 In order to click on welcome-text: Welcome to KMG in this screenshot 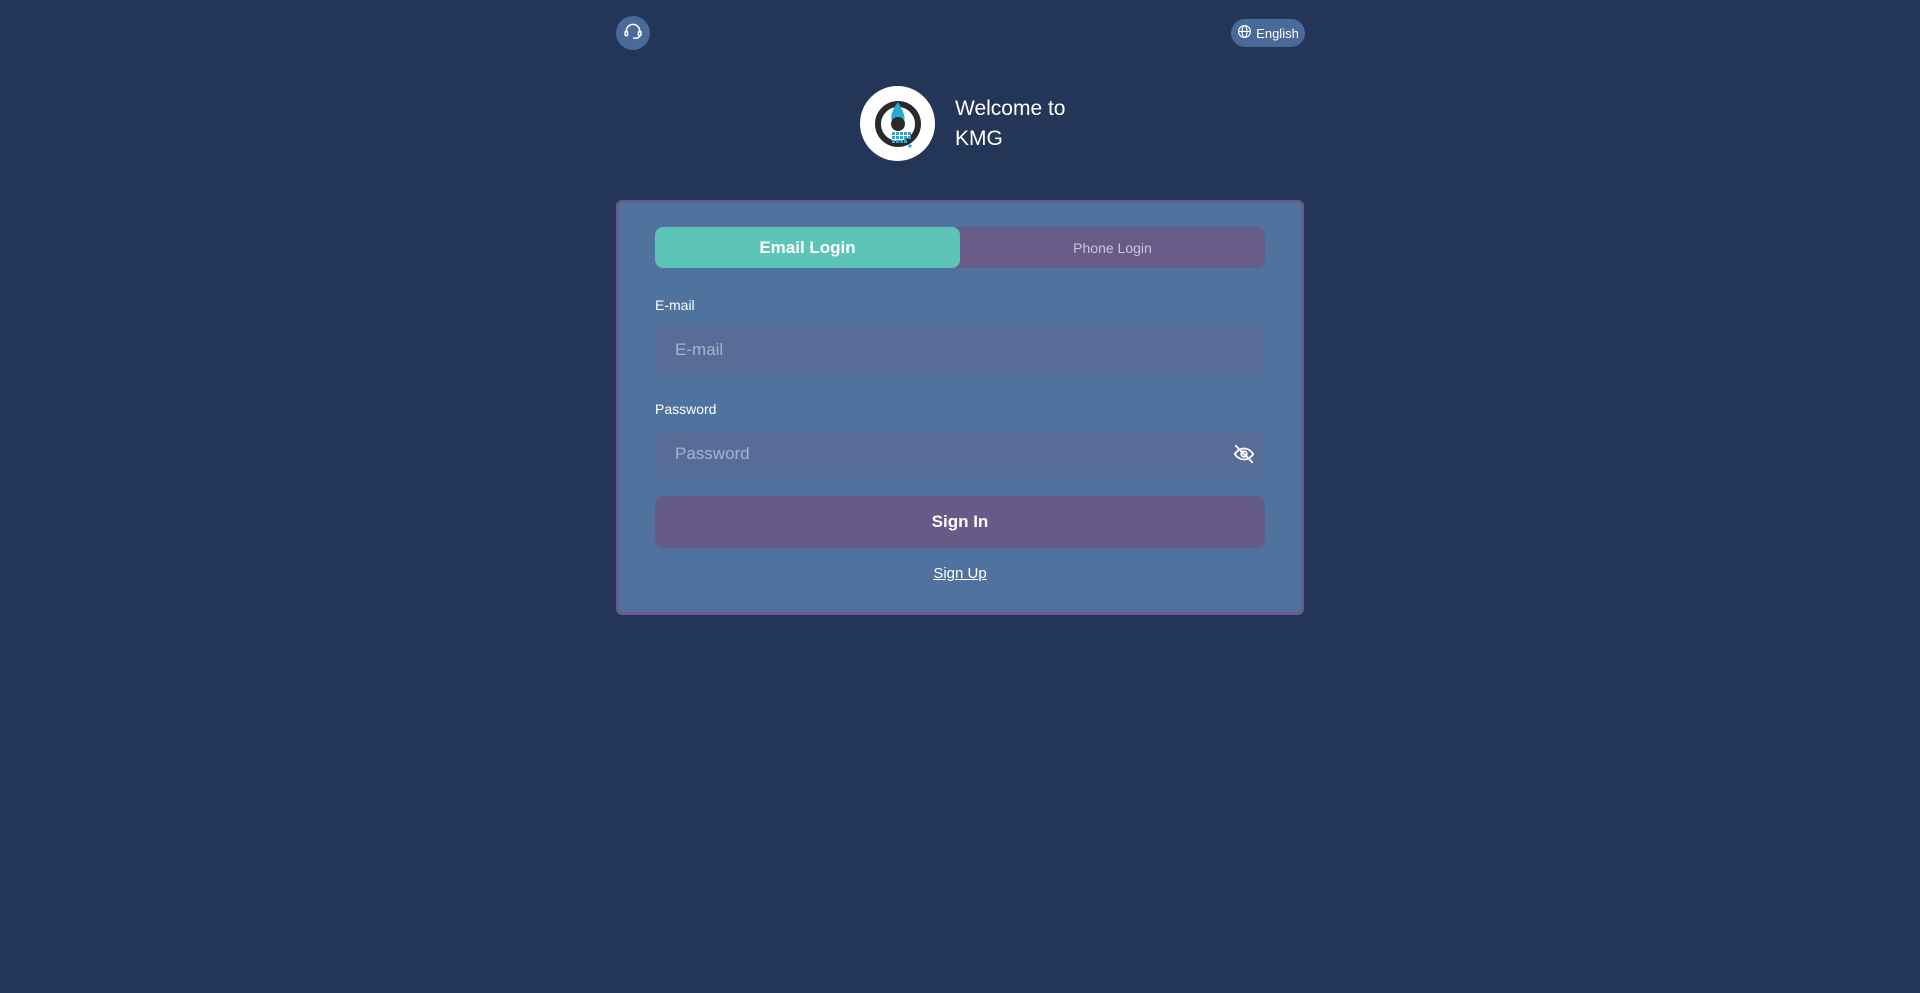, I will do `click(1025, 124)`.